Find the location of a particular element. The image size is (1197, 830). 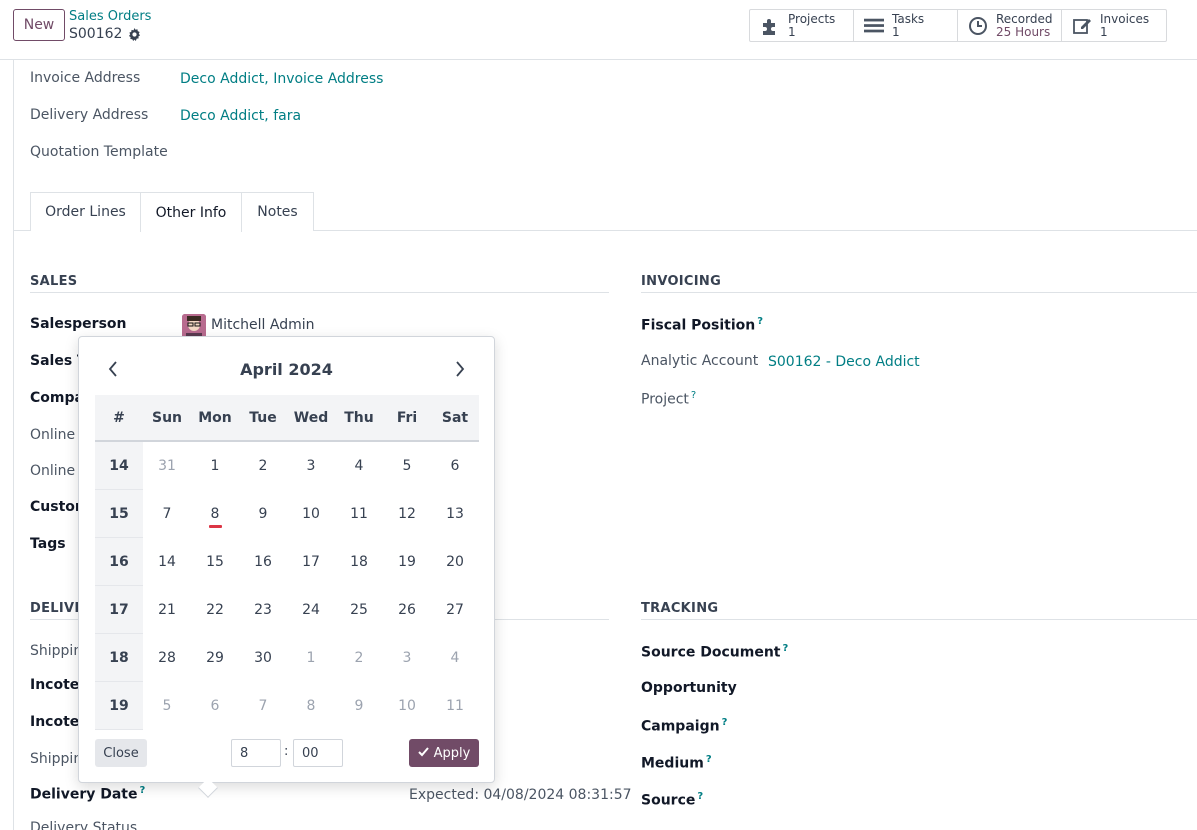

calendar-day: 15 is located at coordinates (215, 562).